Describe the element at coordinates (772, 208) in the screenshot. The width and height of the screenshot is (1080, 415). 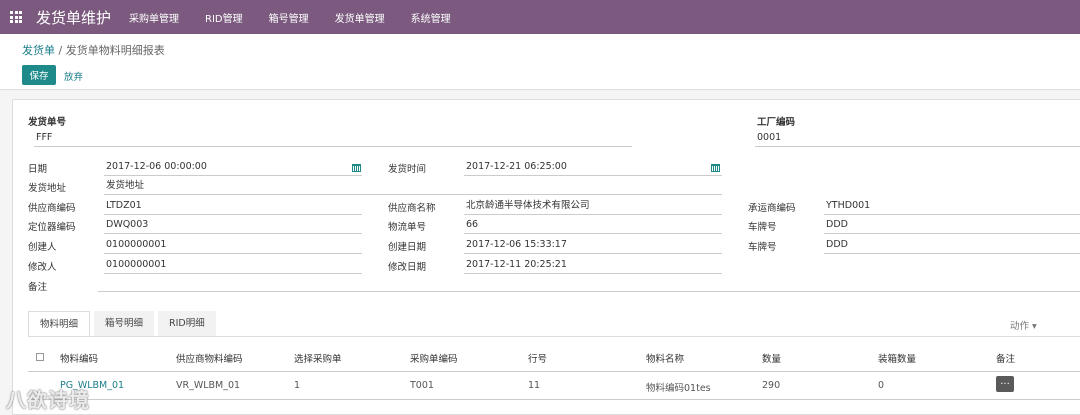
I see `carrier-code-label: 承运商编码` at that location.